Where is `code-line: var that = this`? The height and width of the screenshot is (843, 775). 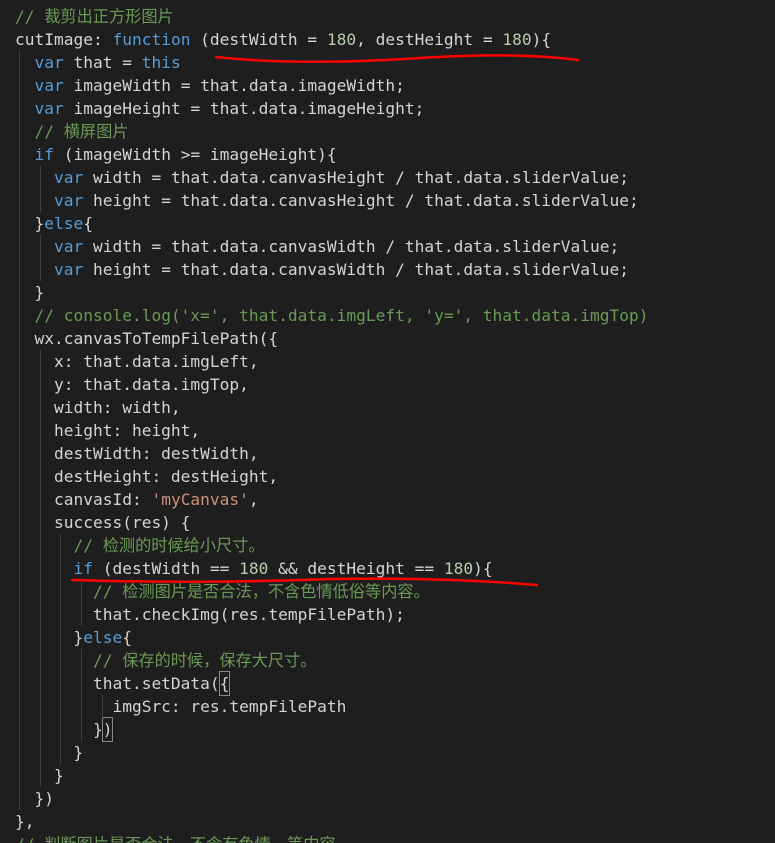
code-line: var that = this is located at coordinates (324, 62).